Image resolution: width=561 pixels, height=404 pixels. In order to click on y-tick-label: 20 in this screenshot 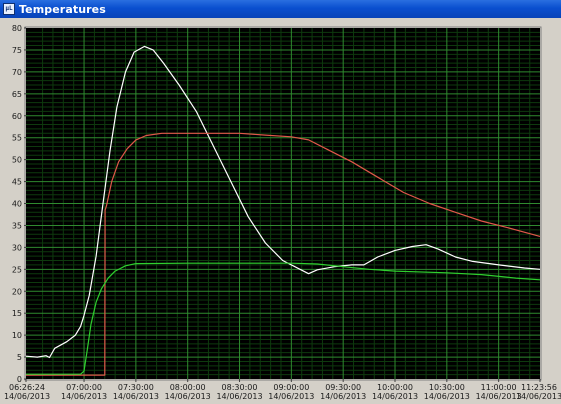, I will do `click(17, 291)`.